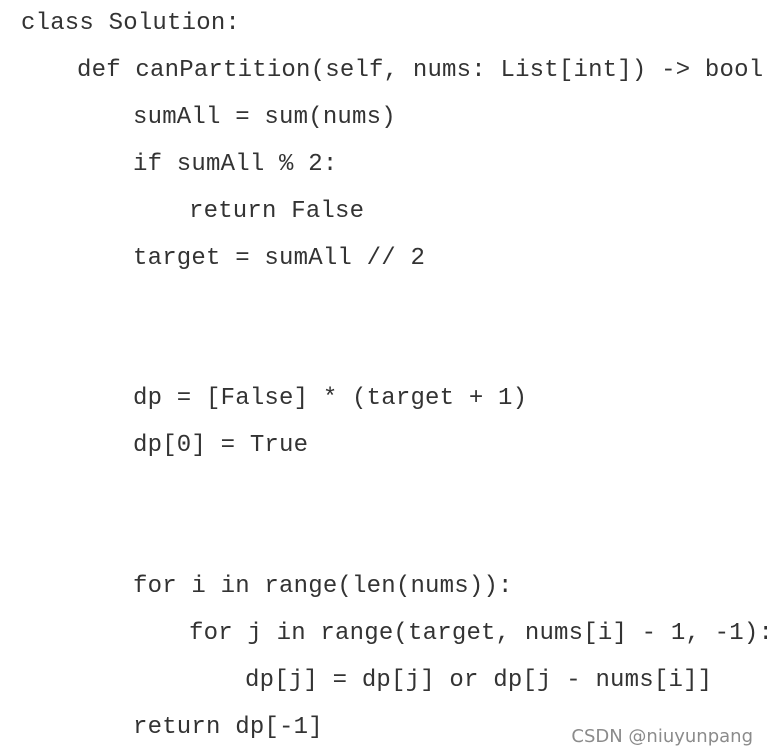 This screenshot has height=755, width=767. Describe the element at coordinates (279, 258) in the screenshot. I see `code-line: target = sumAll // 2` at that location.